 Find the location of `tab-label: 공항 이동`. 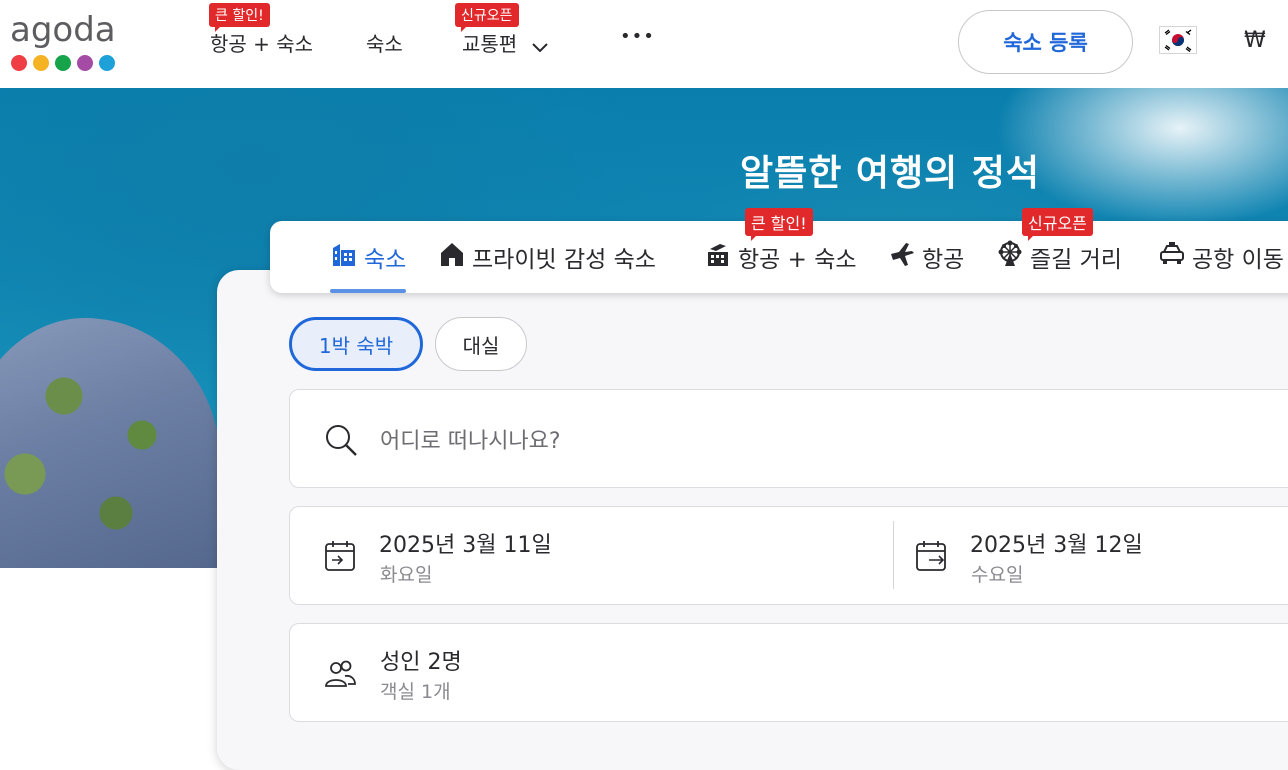

tab-label: 공항 이동 is located at coordinates (1238, 260).